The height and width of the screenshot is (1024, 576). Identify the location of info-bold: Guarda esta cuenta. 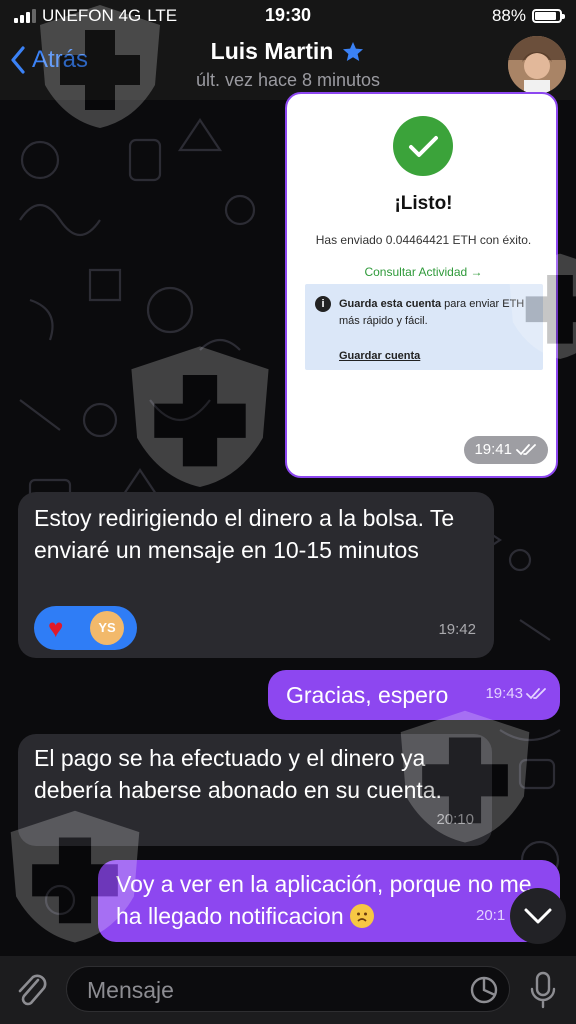
(390, 304).